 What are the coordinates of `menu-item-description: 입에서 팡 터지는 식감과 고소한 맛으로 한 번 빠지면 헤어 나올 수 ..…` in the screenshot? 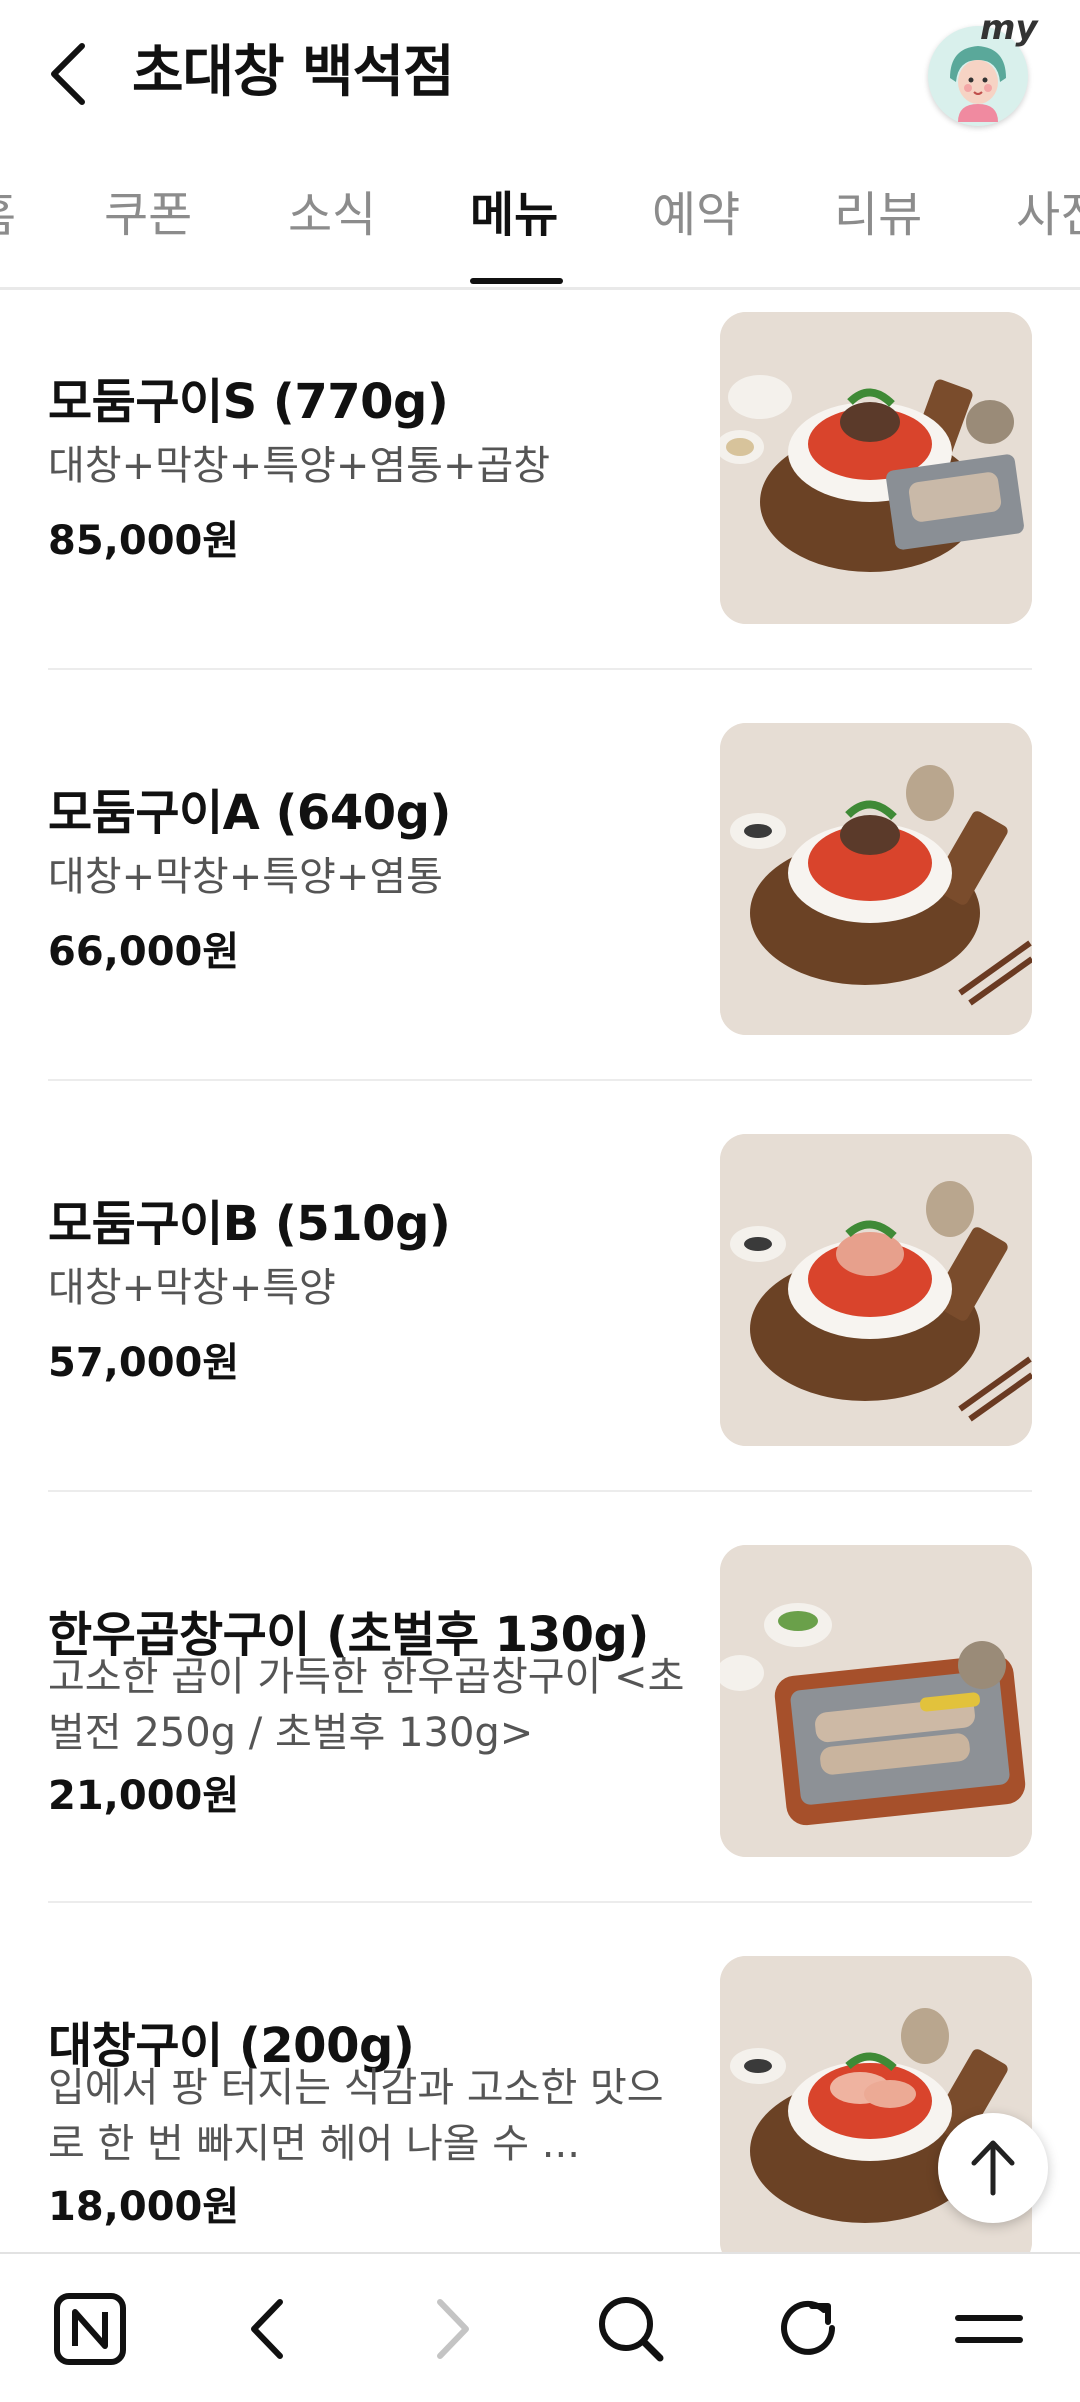 It's located at (356, 2116).